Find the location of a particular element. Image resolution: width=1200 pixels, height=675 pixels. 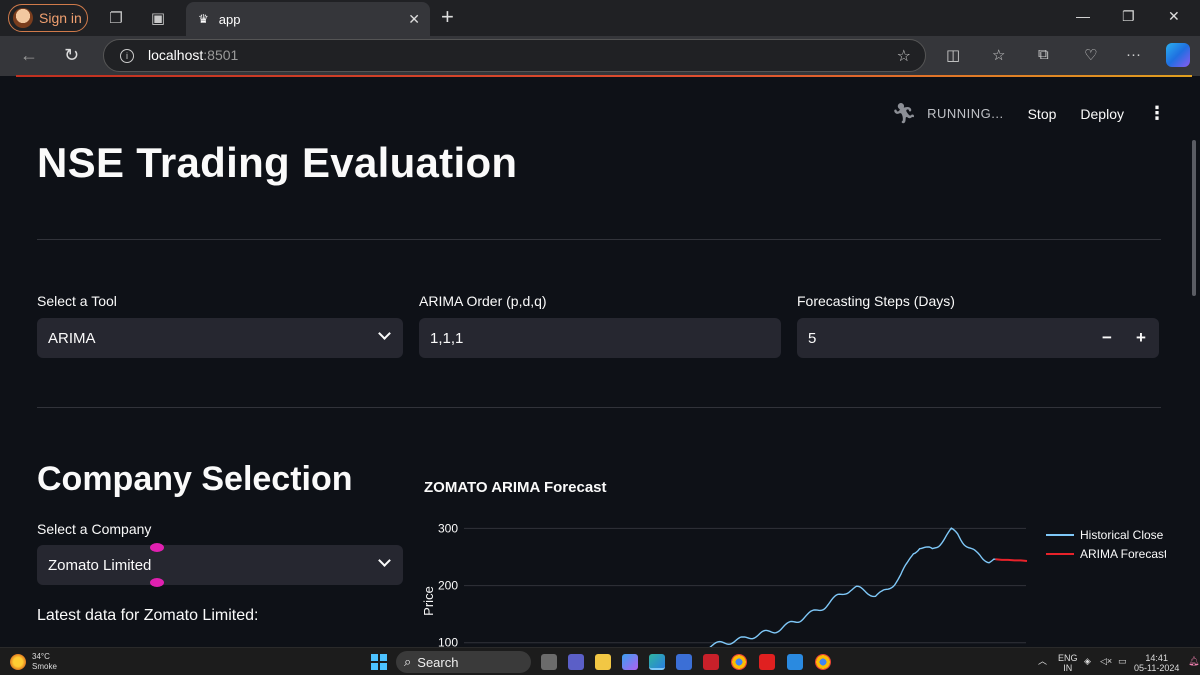

vscode-icon is located at coordinates (795, 662).